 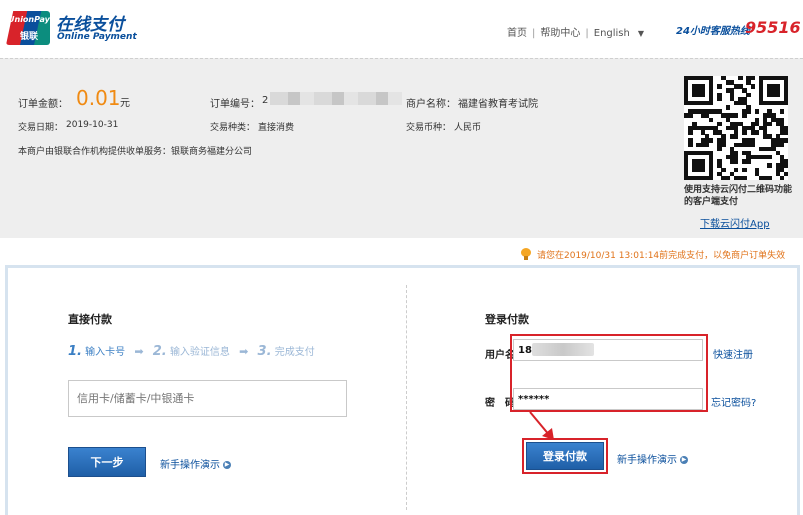 What do you see at coordinates (29, 19) in the screenshot?
I see `logo-text-en: UnionPay` at bounding box center [29, 19].